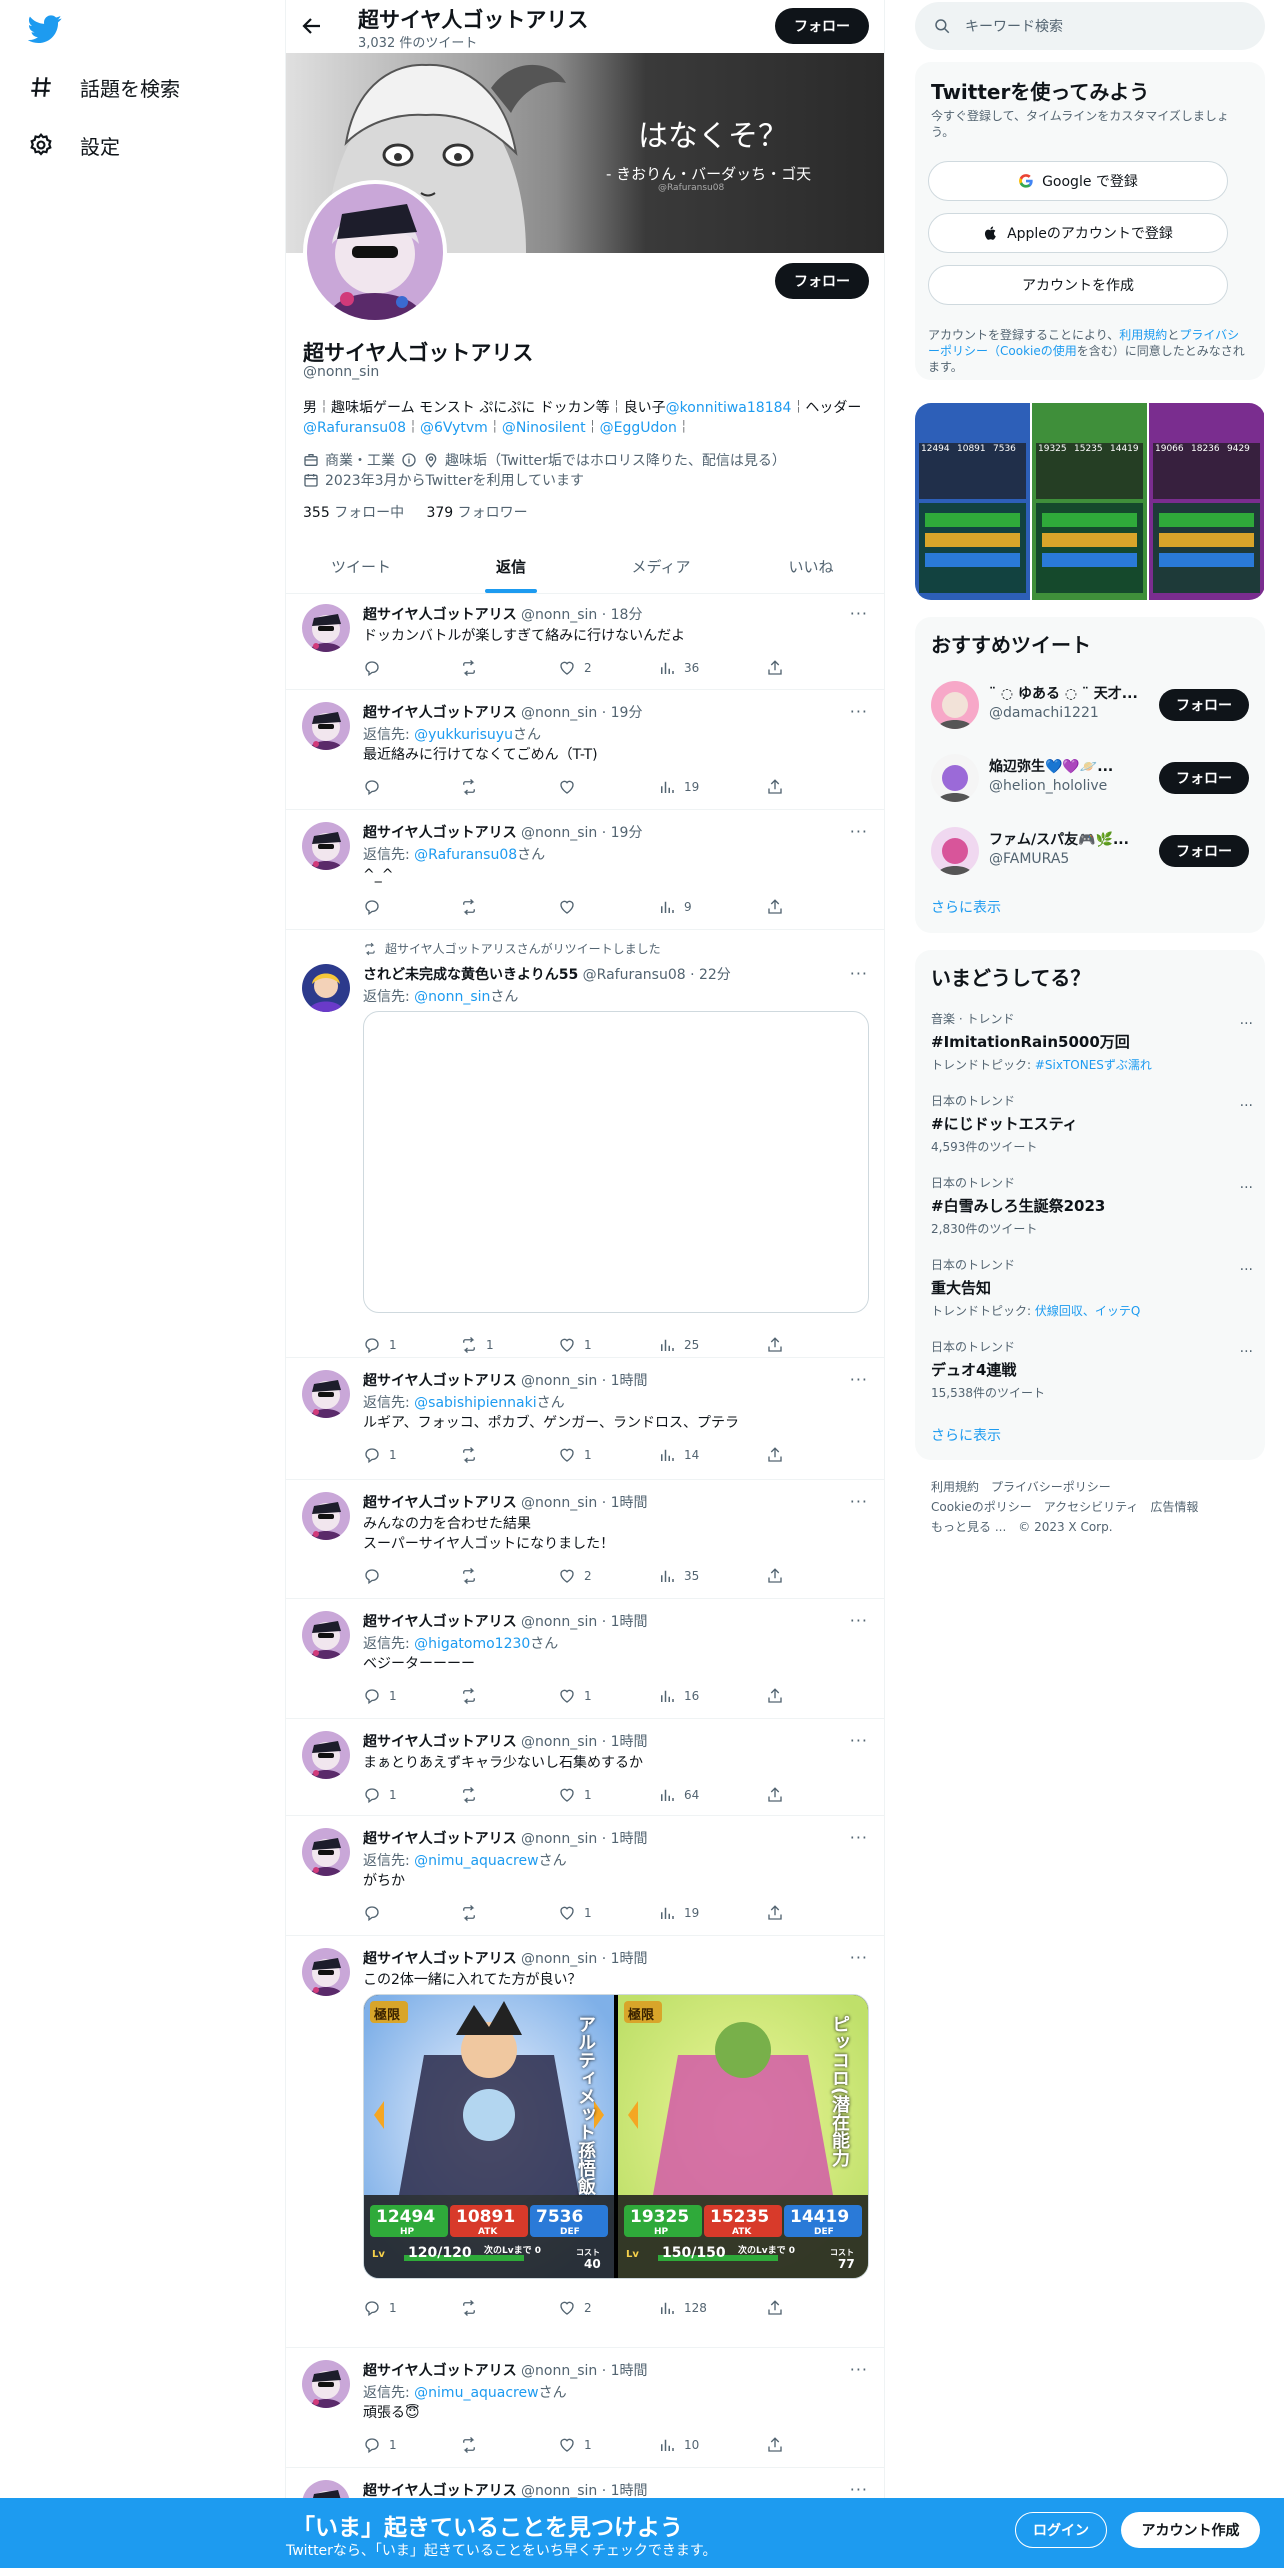  Describe the element at coordinates (678, 1455) in the screenshot. I see `views-button: 14` at that location.